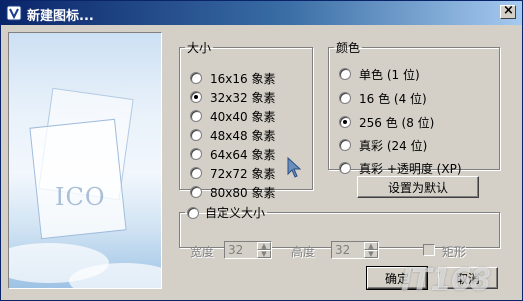 The width and height of the screenshot is (523, 301). What do you see at coordinates (303, 252) in the screenshot?
I see `height-label: 高度` at bounding box center [303, 252].